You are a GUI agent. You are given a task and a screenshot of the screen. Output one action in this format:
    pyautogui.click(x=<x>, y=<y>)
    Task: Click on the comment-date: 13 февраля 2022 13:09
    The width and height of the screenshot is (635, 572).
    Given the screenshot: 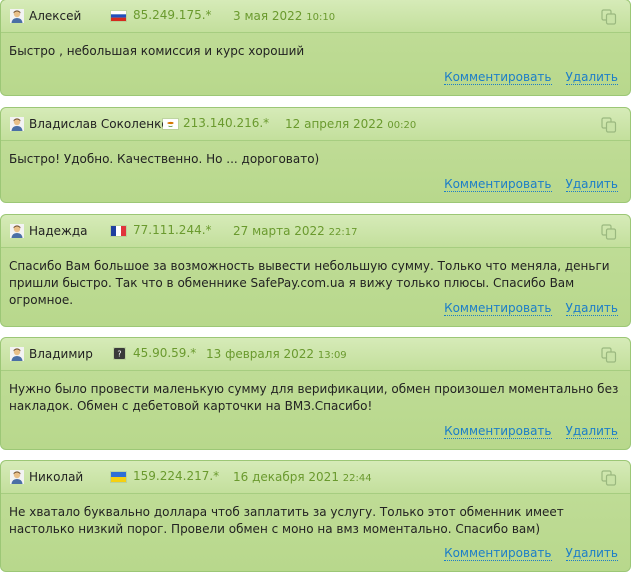 What is the action you would take?
    pyautogui.click(x=276, y=354)
    